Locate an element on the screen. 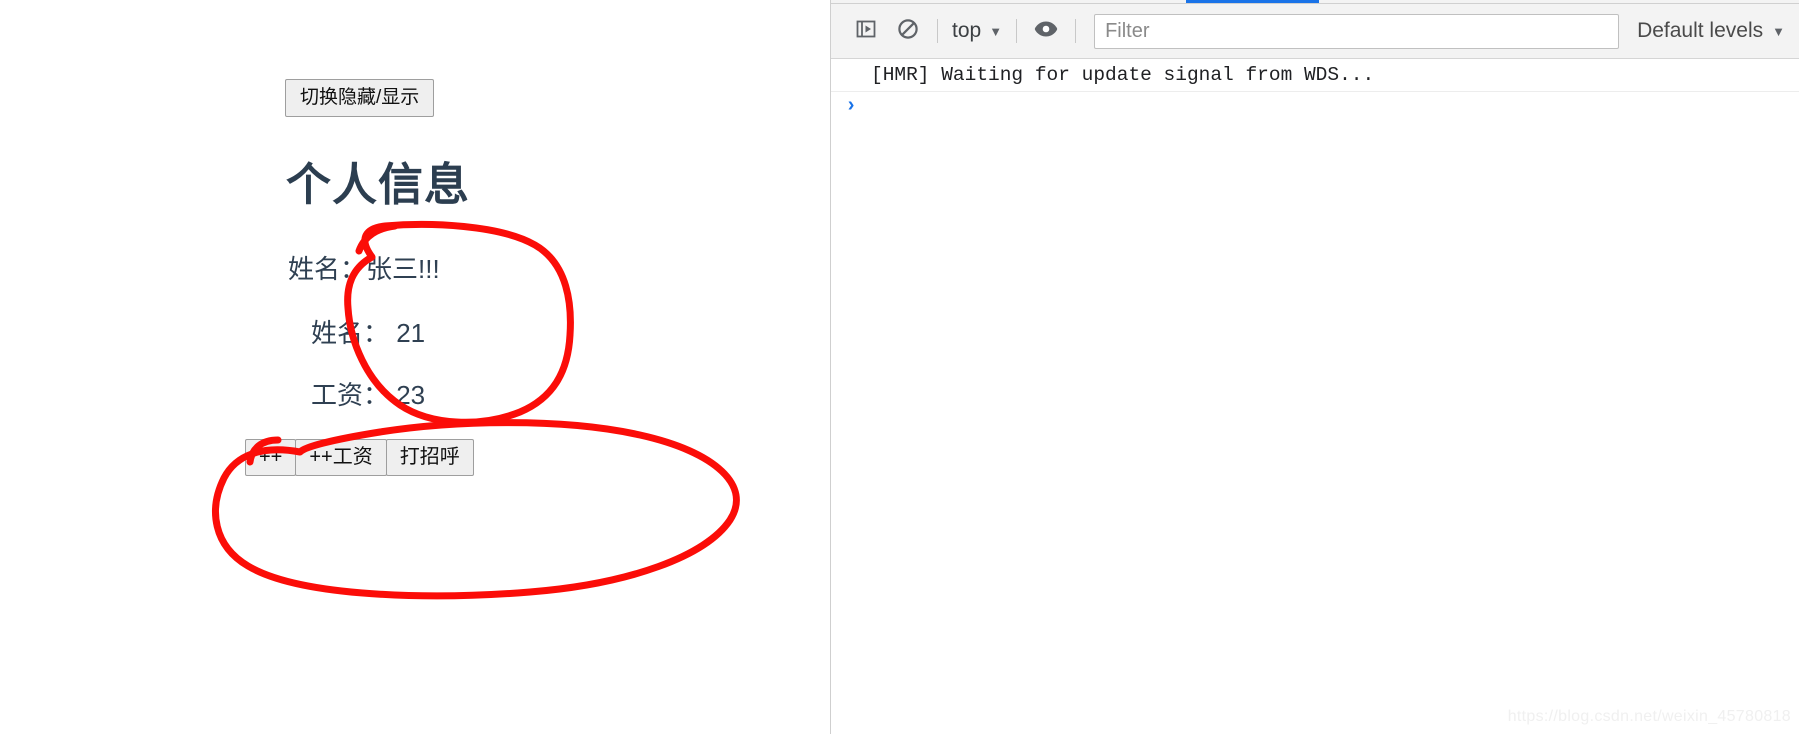 Image resolution: width=1799 pixels, height=734 pixels. active-tab-indicator is located at coordinates (1252, 1).